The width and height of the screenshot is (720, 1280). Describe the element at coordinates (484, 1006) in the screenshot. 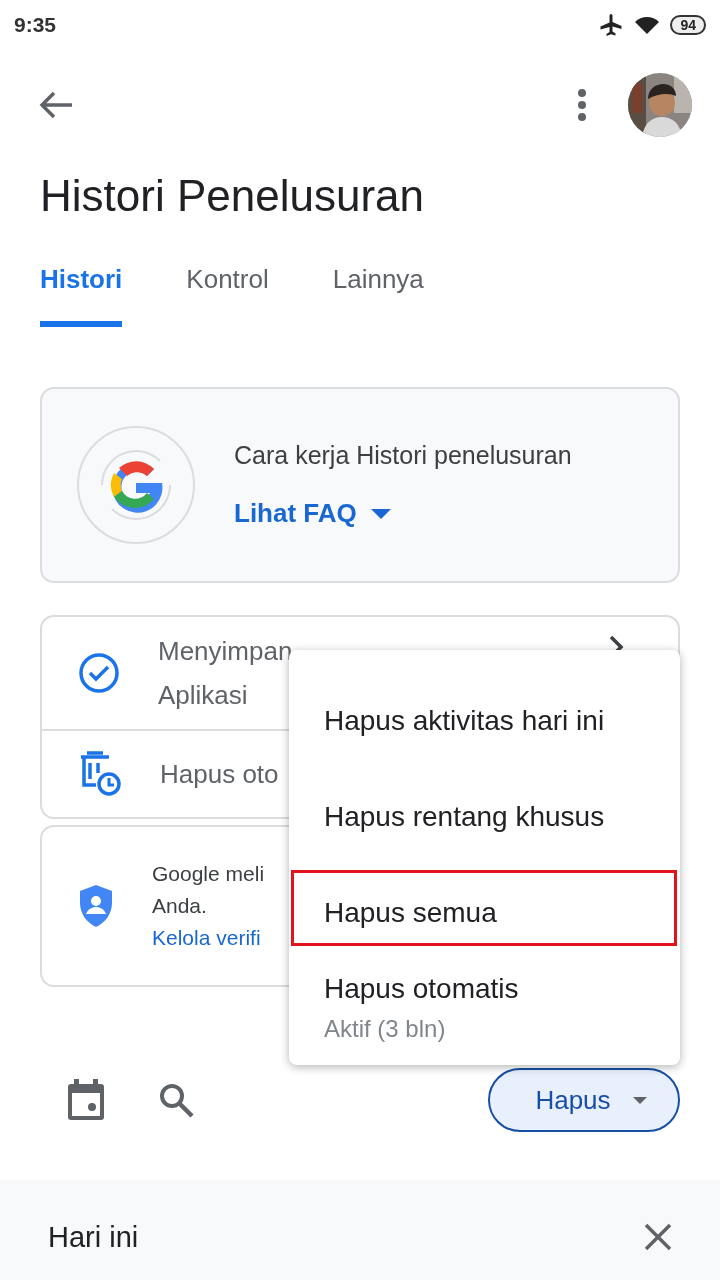

I see `menu-item: Hapus otomatis Aktif (3 bln)` at that location.